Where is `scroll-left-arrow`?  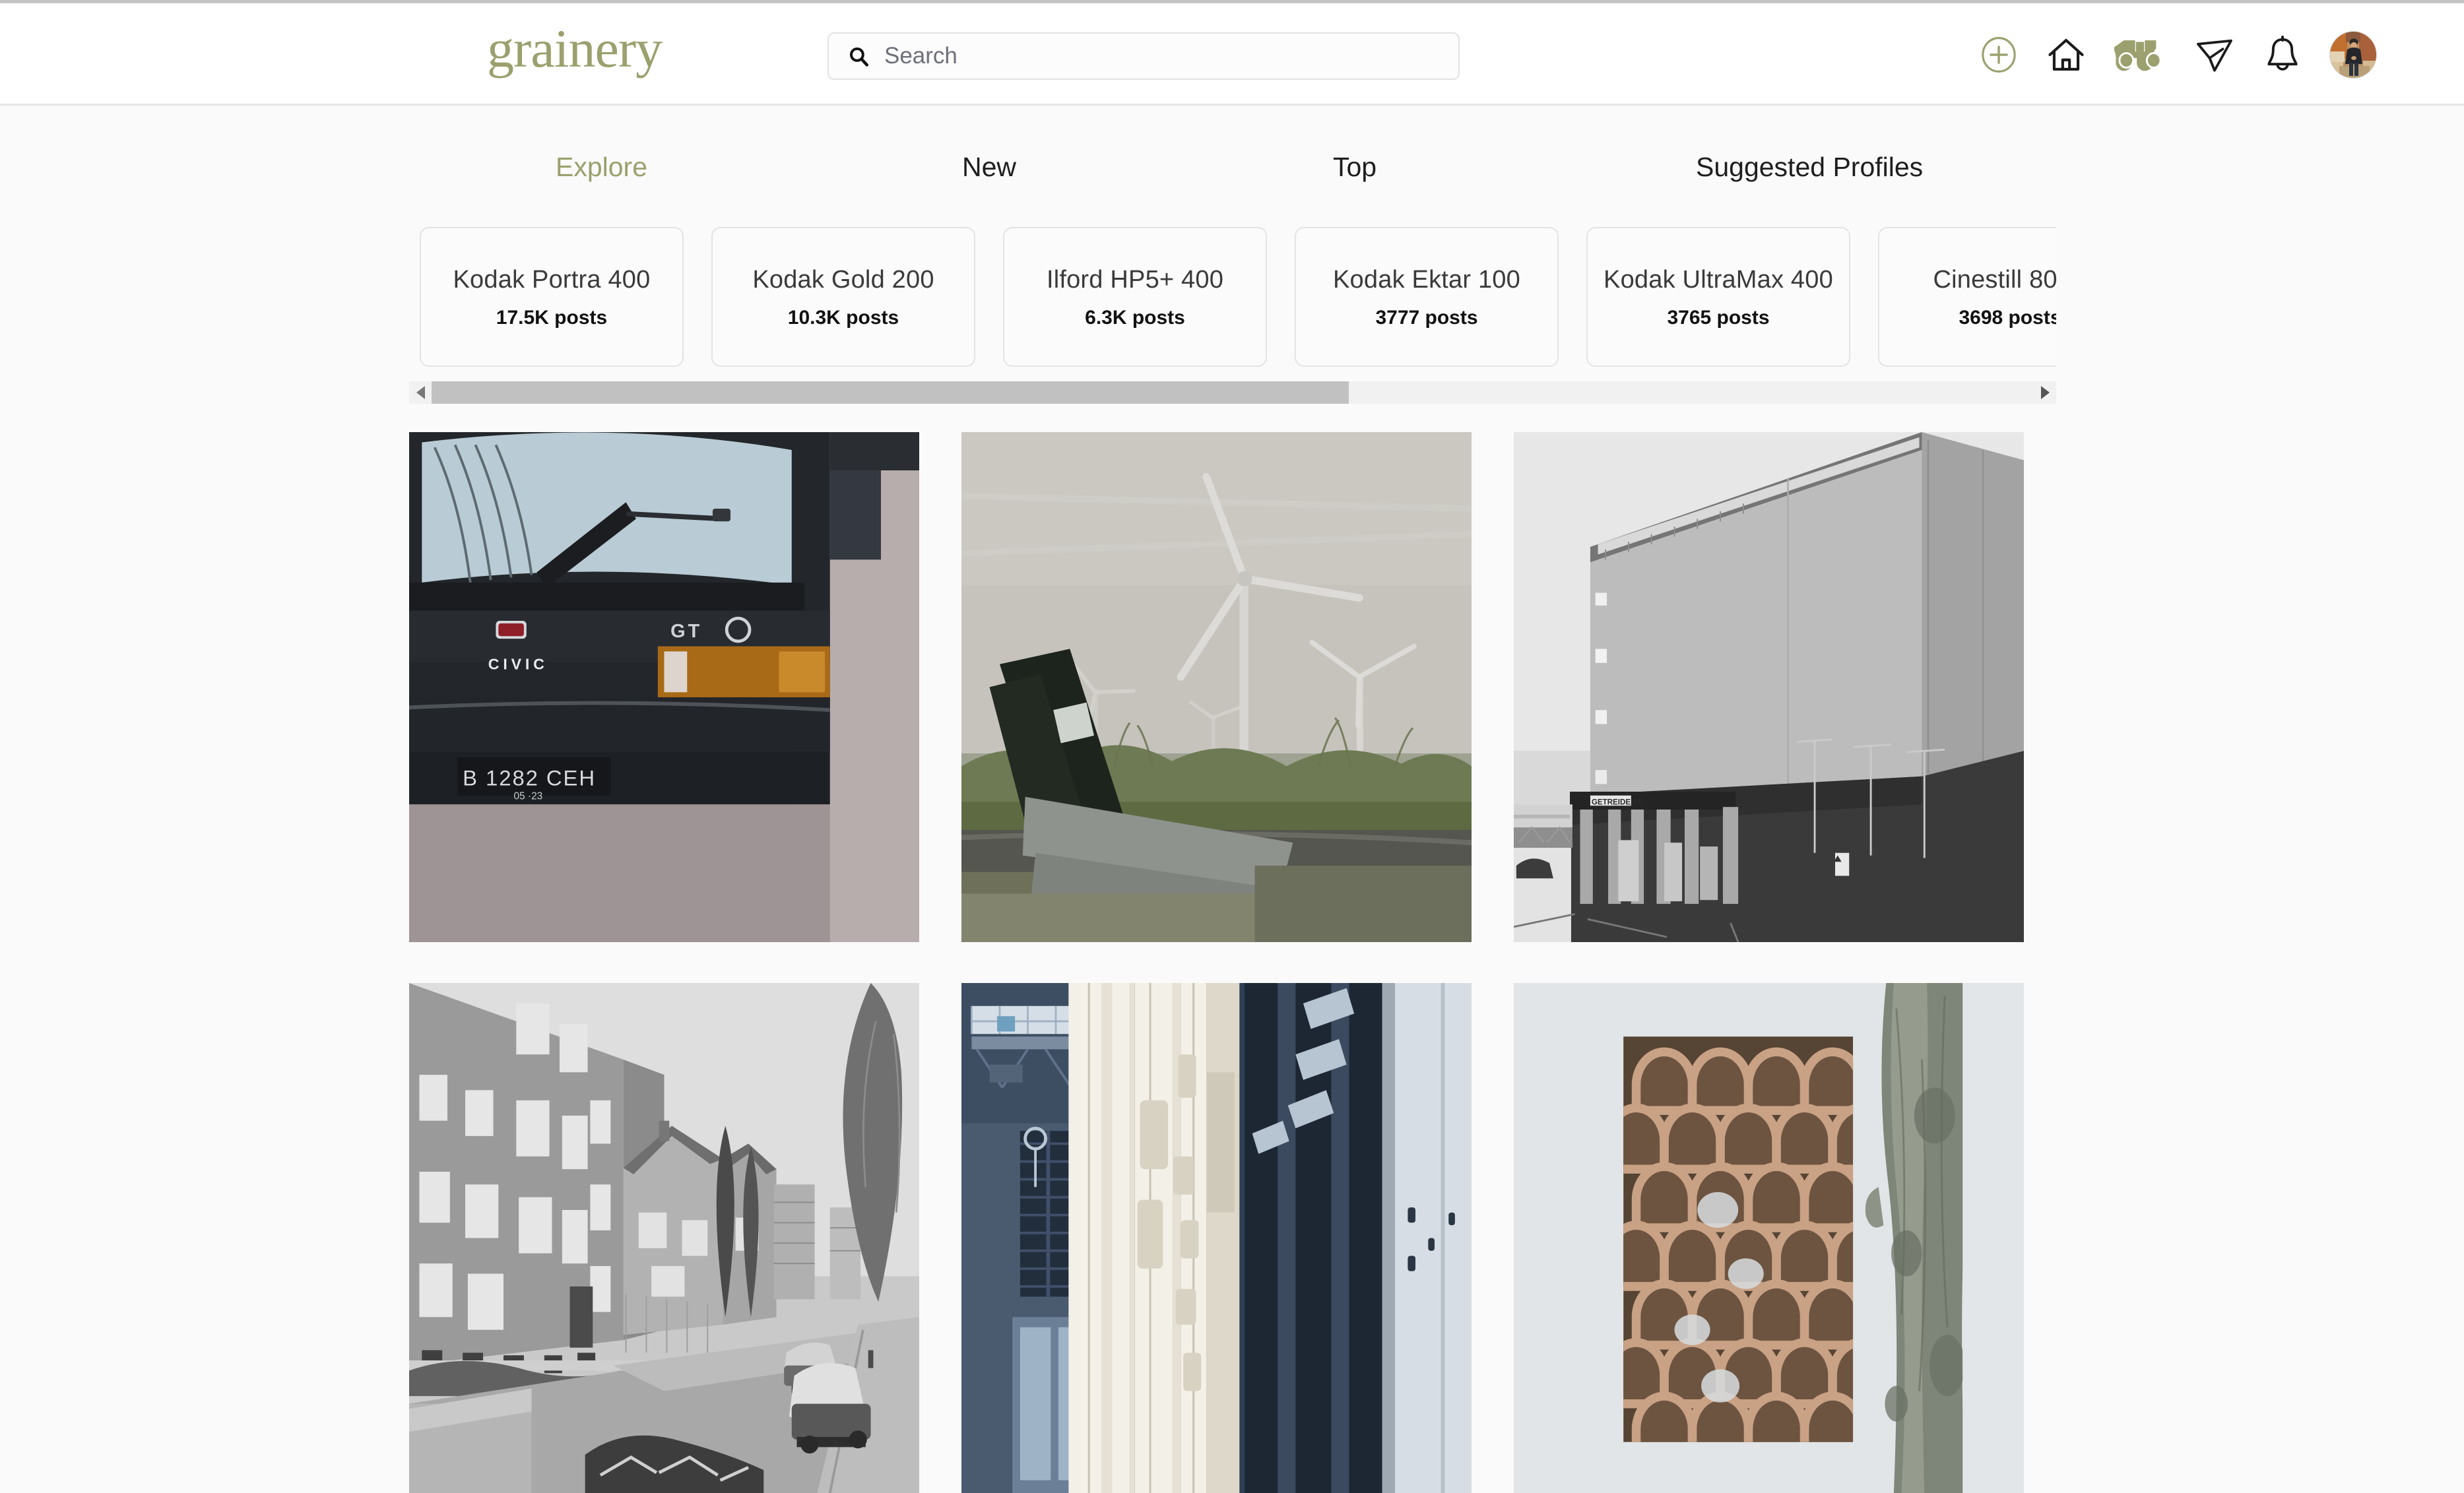 scroll-left-arrow is located at coordinates (420, 392).